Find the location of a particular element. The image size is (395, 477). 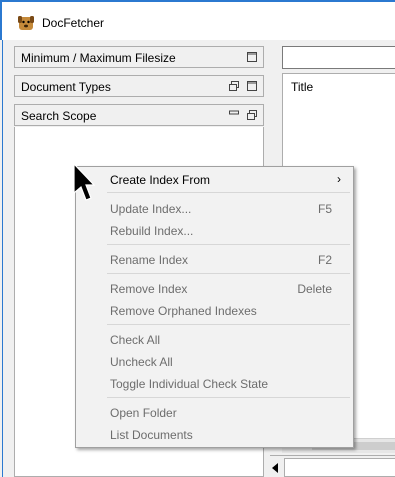

shortcut-update-index: F5 is located at coordinates (324, 209).